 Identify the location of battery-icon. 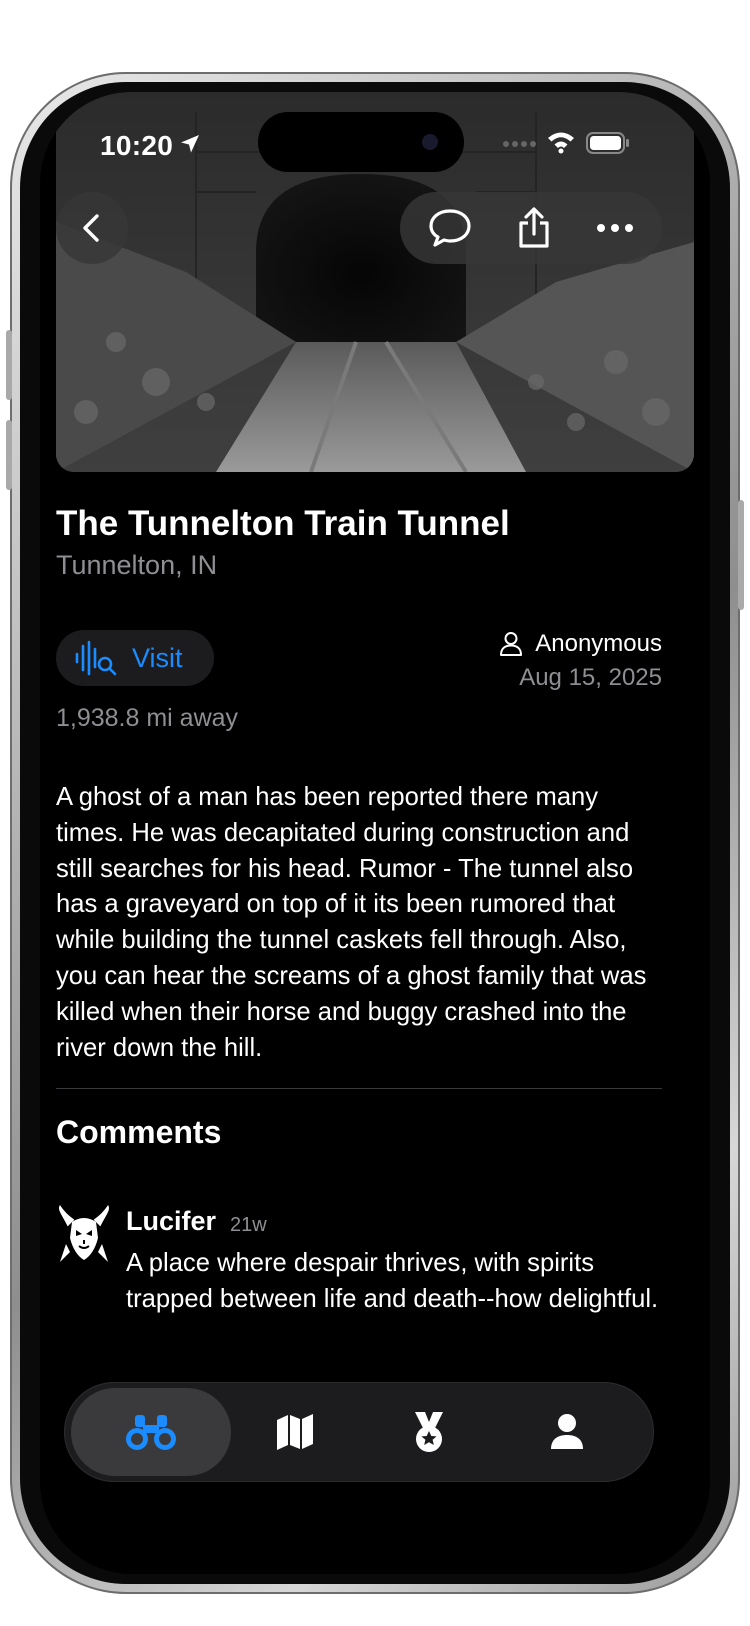
(607, 143).